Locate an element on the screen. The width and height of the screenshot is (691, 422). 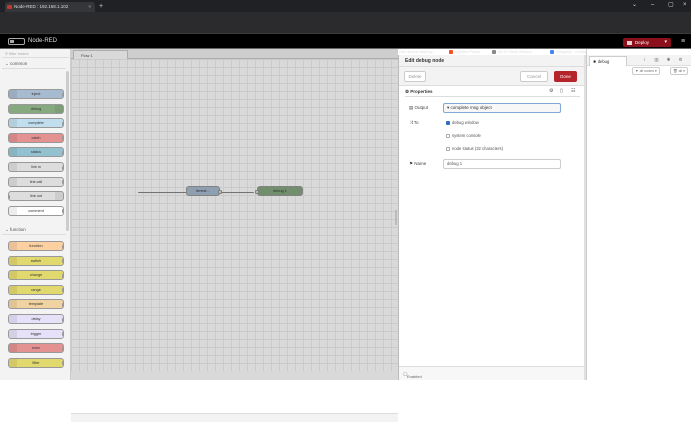
palette-node-debug: debug is located at coordinates (36, 108).